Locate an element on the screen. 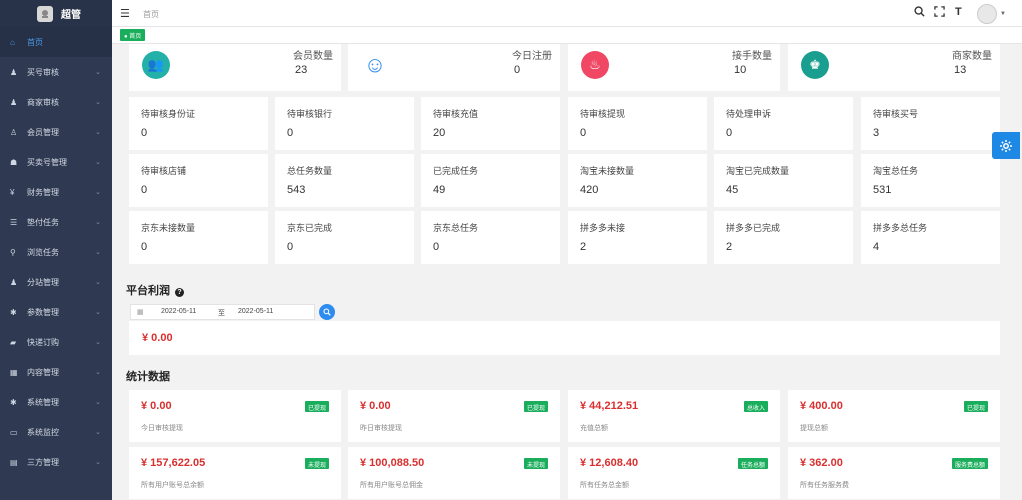 This screenshot has width=1022, height=500. status-badge: 服务费总额 is located at coordinates (969, 463).